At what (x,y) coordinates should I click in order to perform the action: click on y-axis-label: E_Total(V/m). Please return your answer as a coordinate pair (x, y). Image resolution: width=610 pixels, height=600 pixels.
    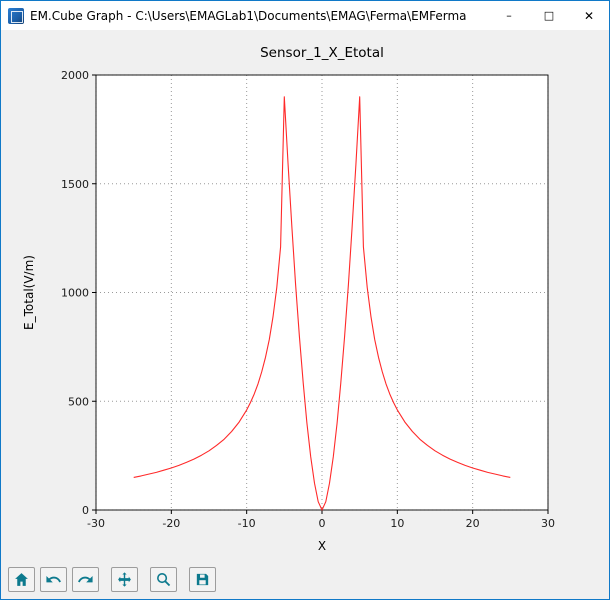
    Looking at the image, I should click on (29, 292).